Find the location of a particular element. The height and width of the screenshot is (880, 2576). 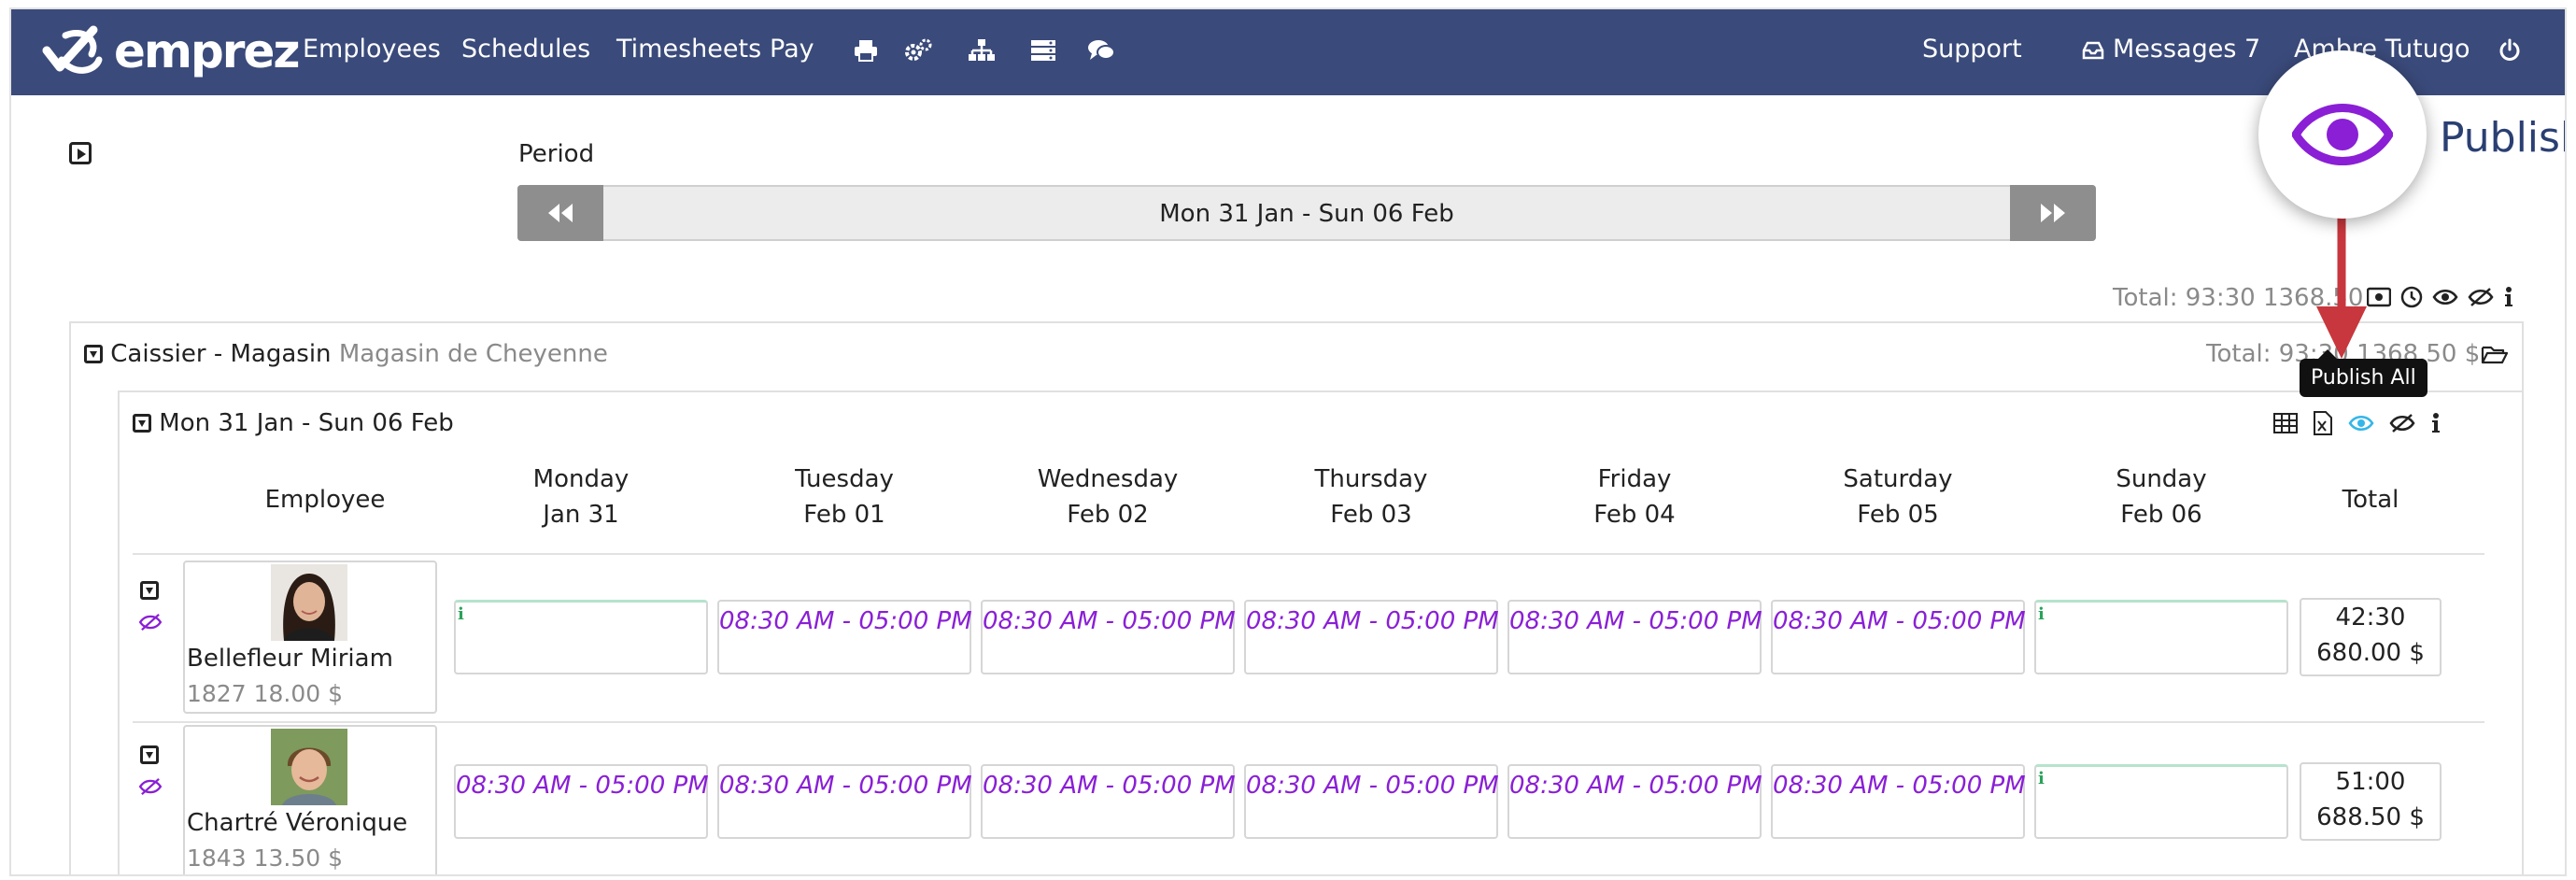

header-date: Feb 03 is located at coordinates (1371, 515).